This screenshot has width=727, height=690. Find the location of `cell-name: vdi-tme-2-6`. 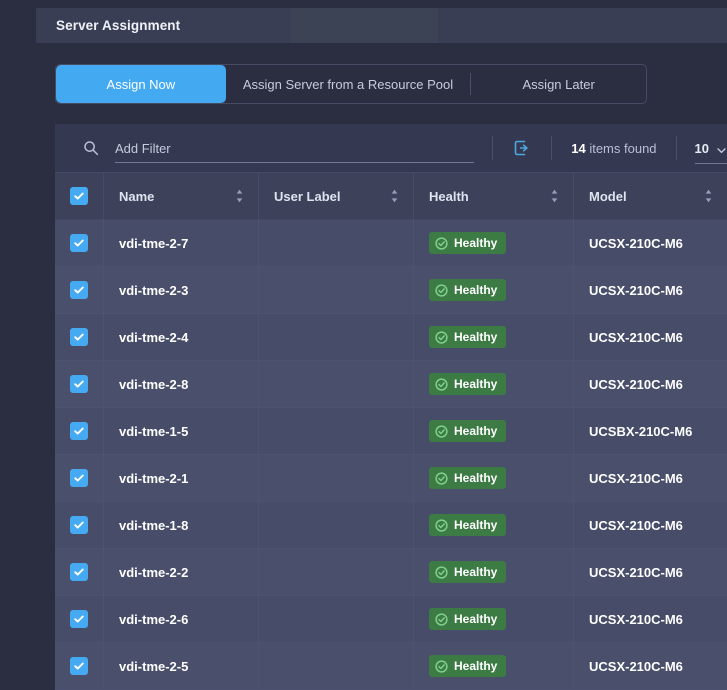

cell-name: vdi-tme-2-6 is located at coordinates (180, 619).